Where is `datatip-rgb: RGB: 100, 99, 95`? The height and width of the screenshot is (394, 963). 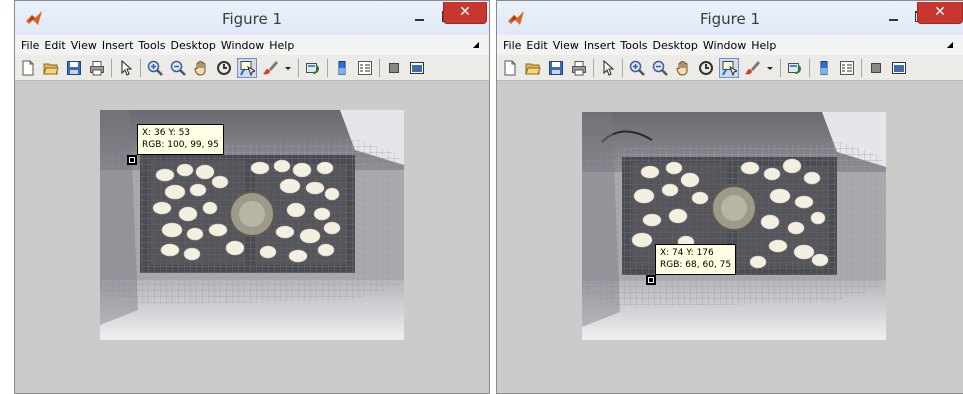 datatip-rgb: RGB: 100, 99, 95 is located at coordinates (180, 145).